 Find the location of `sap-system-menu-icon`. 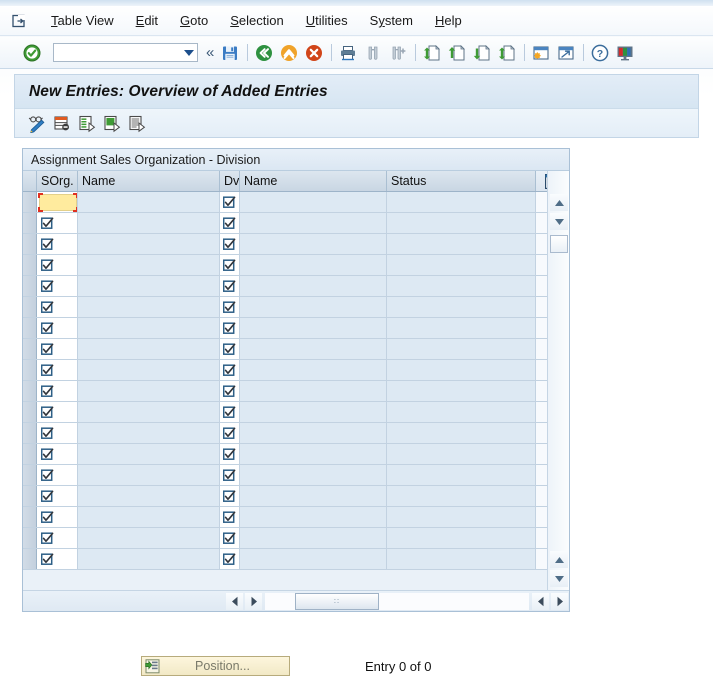

sap-system-menu-icon is located at coordinates (19, 21).